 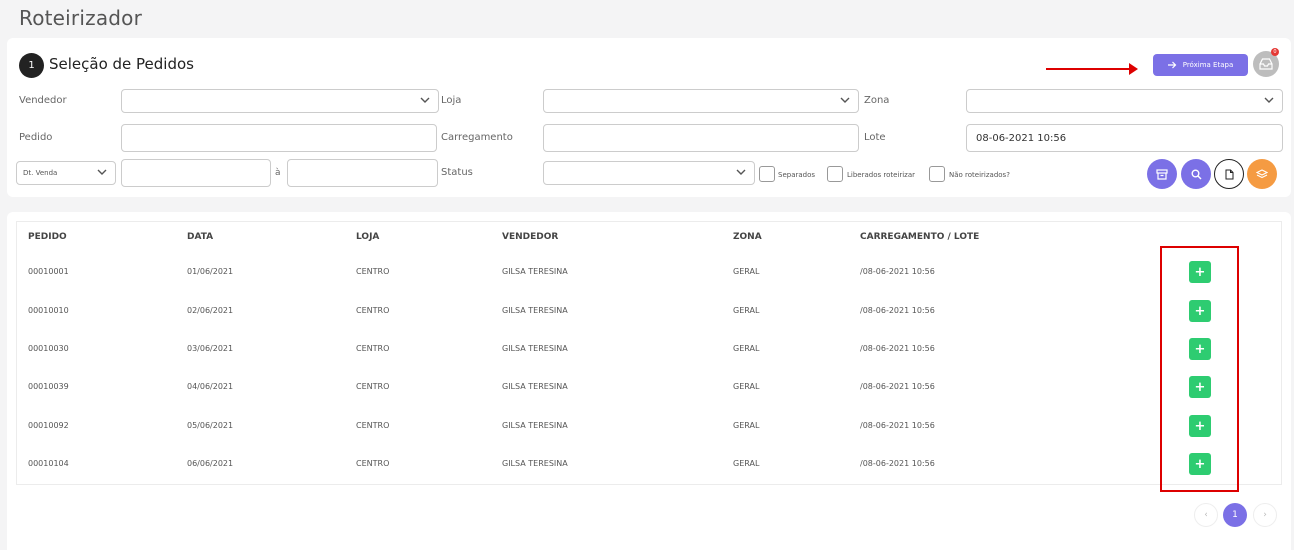 What do you see at coordinates (200, 237) in the screenshot?
I see `col-header-data: DATA` at bounding box center [200, 237].